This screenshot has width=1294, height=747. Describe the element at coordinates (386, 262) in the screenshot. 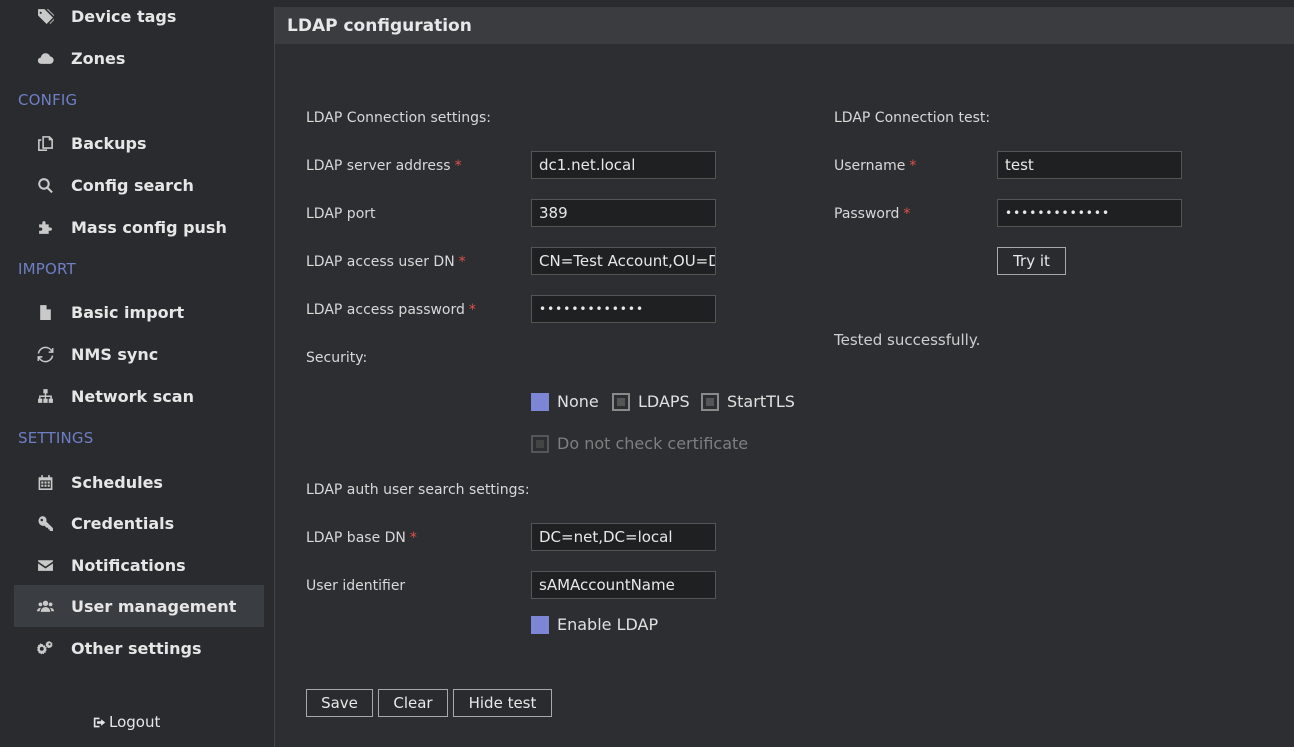

I see `user-dn-label: LDAP access user DN *` at that location.